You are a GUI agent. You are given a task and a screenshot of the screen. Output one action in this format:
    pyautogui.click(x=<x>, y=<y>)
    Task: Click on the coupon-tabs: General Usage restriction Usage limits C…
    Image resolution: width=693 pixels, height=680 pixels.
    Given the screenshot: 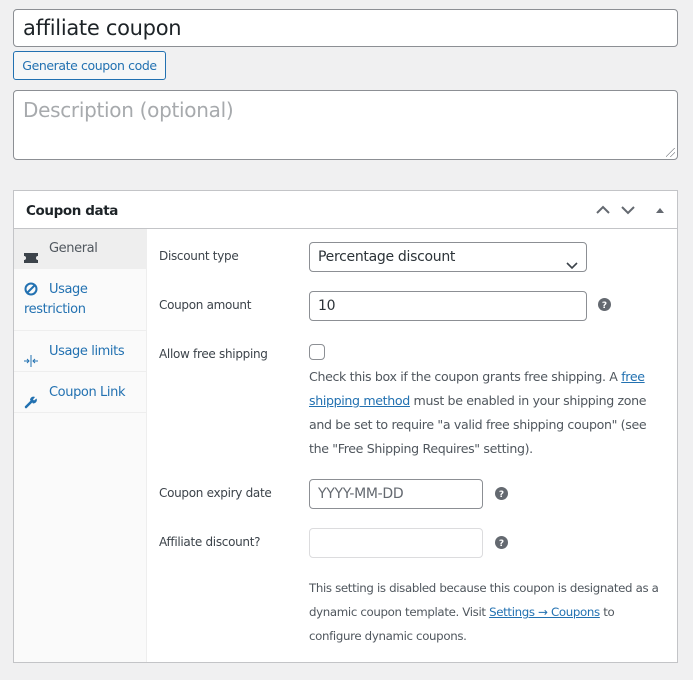 What is the action you would take?
    pyautogui.click(x=80, y=445)
    